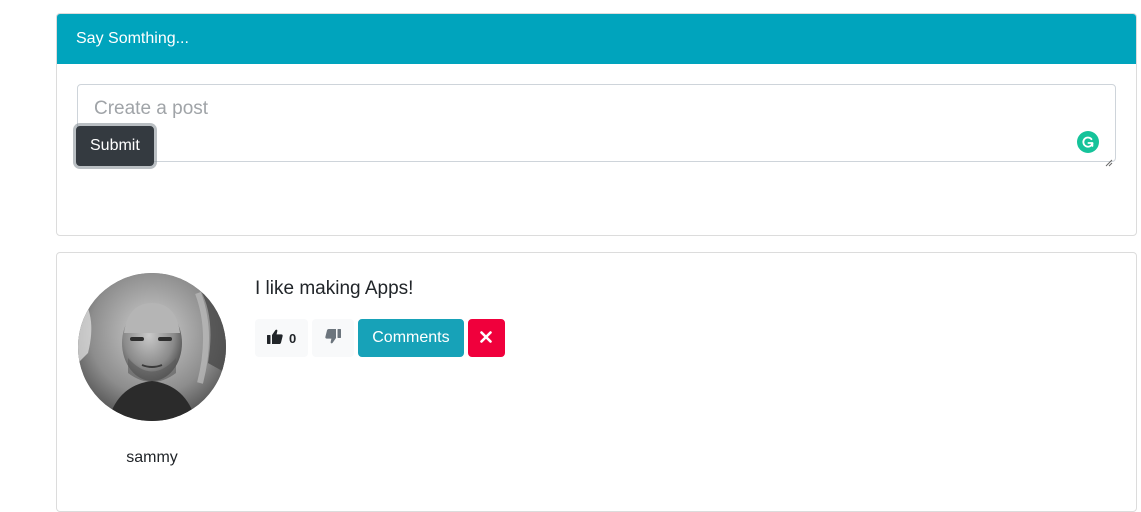  What do you see at coordinates (411, 338) in the screenshot?
I see `comments-button: Comments` at bounding box center [411, 338].